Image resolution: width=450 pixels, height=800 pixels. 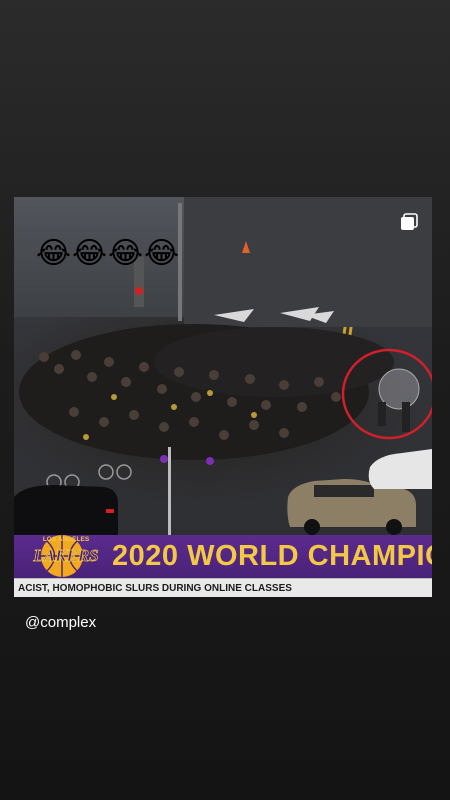 I want to click on mention-sticker: @complex, so click(x=60, y=622).